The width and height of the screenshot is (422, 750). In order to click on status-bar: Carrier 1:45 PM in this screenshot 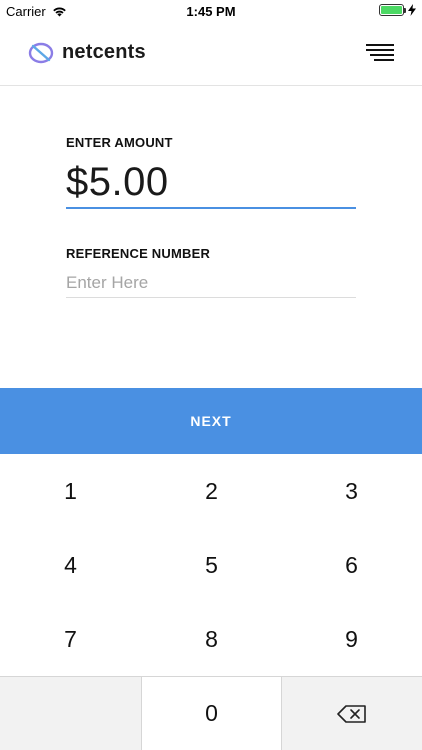, I will do `click(211, 11)`.